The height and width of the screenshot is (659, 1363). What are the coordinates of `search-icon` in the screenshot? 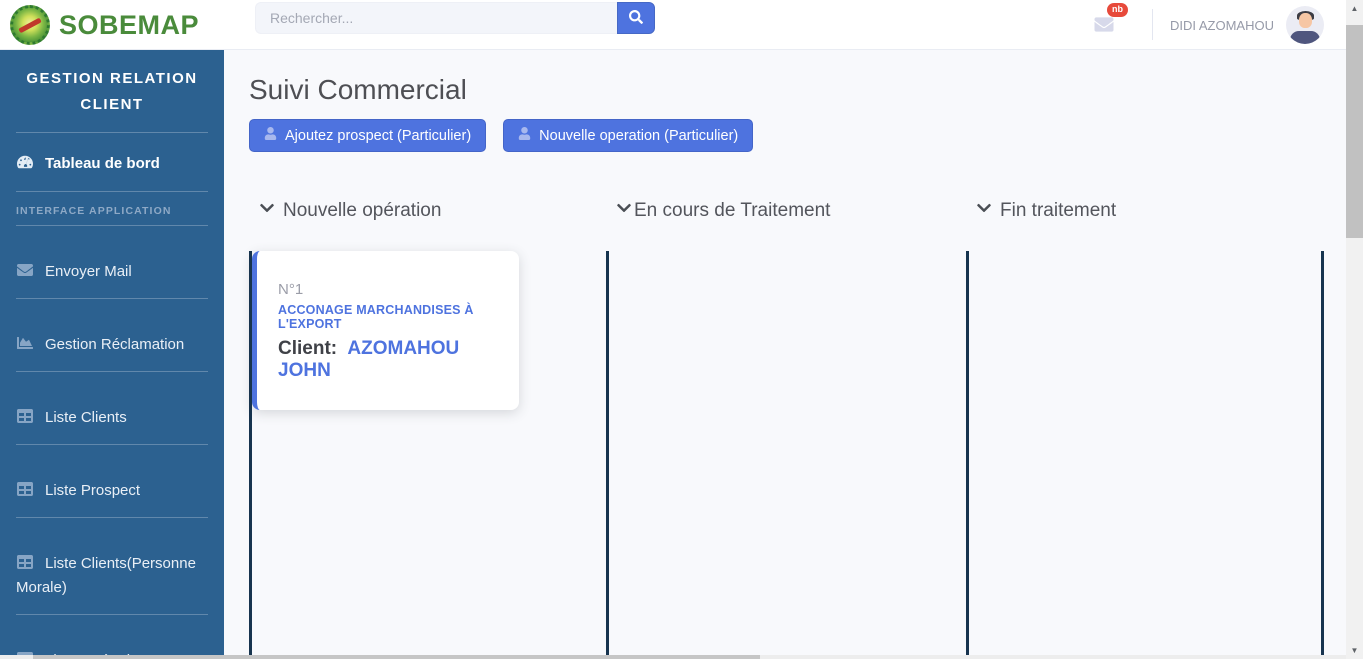 It's located at (636, 18).